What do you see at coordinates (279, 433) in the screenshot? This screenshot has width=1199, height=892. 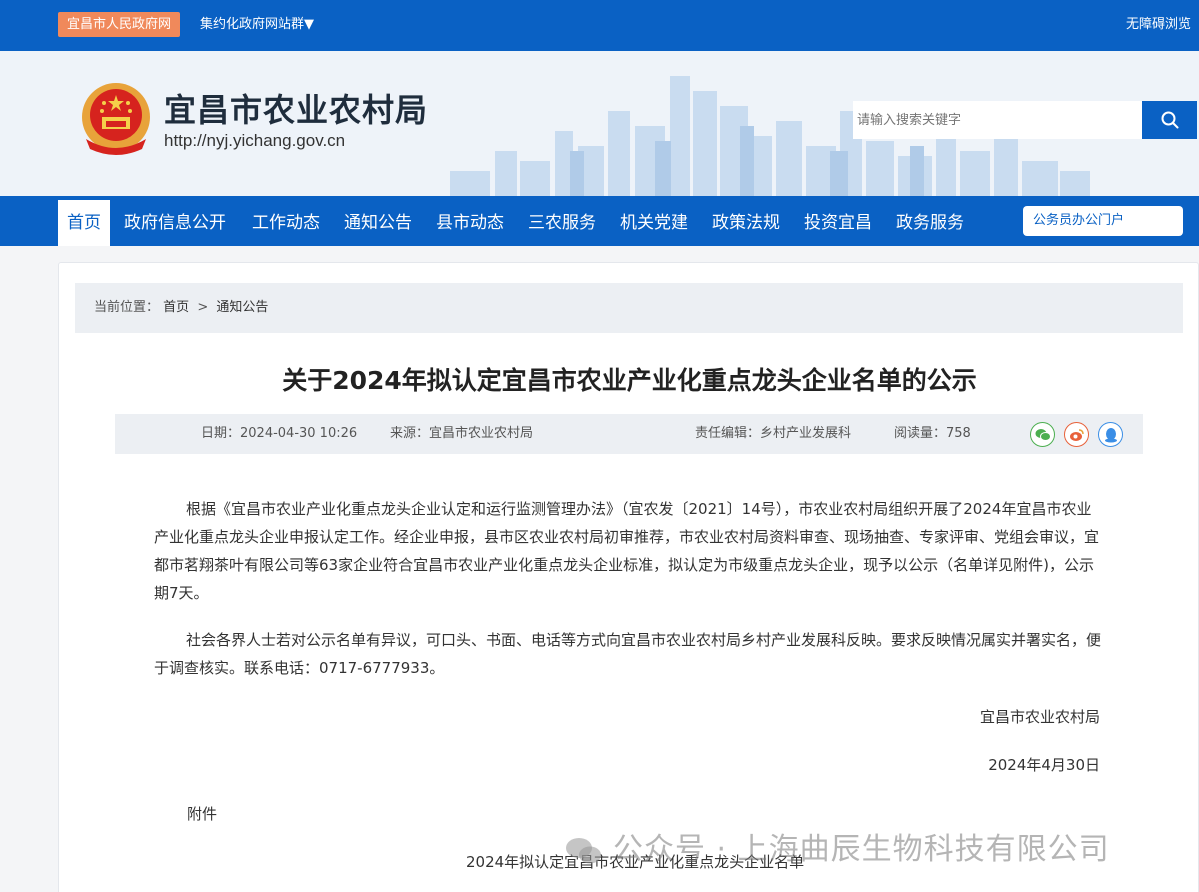 I see `publish-date: 日期：2024-04-30 10:26` at bounding box center [279, 433].